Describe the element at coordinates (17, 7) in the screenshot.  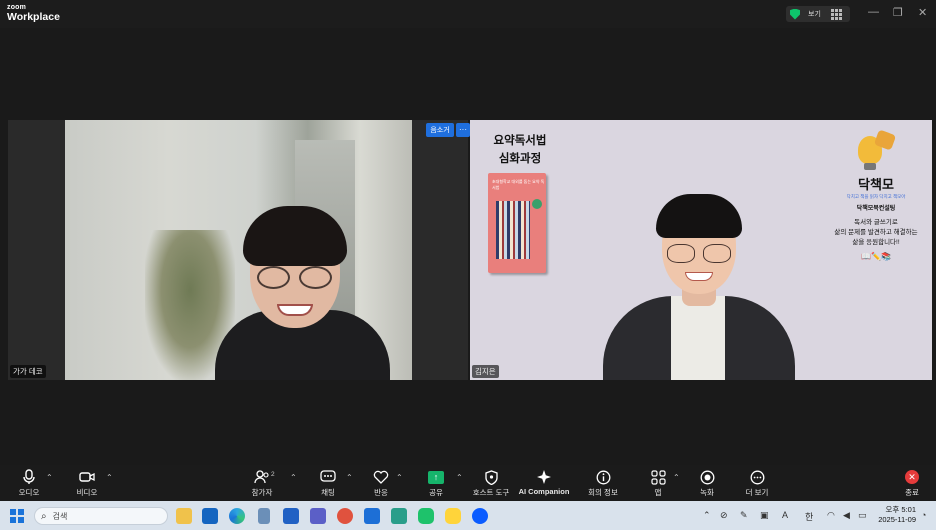
I see `brand-small: zoom` at that location.